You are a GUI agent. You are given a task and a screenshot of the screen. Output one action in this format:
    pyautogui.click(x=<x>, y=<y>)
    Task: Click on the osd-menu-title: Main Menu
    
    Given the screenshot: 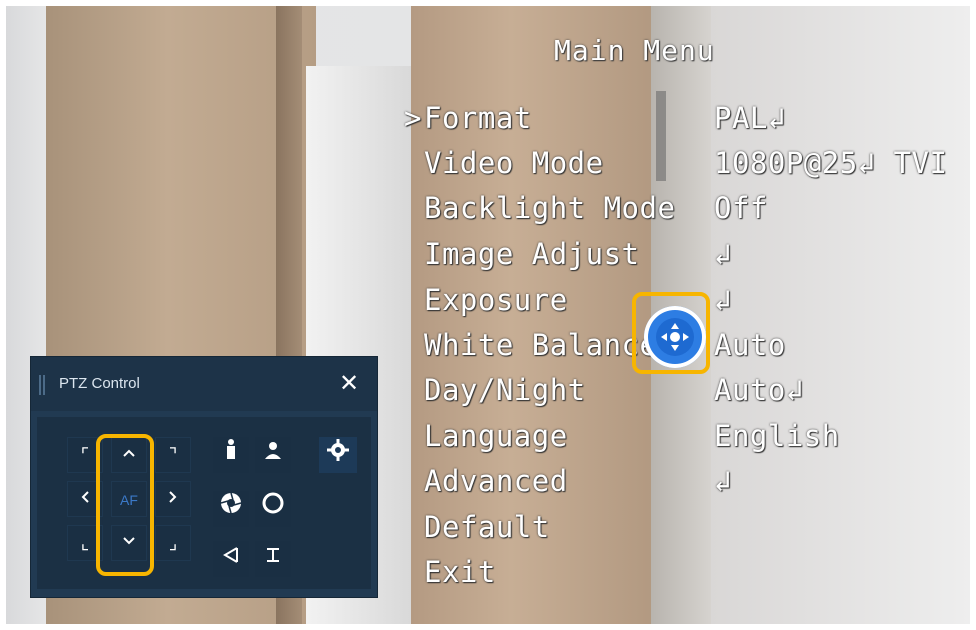 What is the action you would take?
    pyautogui.click(x=634, y=50)
    